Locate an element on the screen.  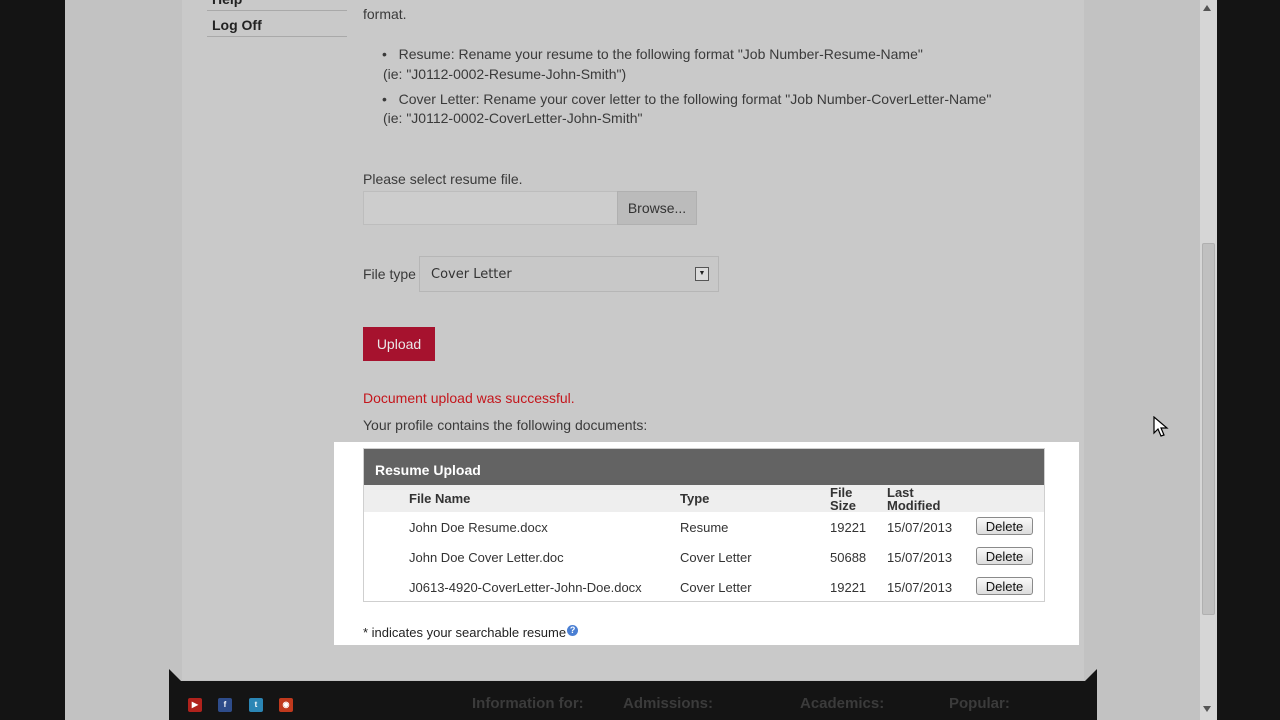
scroll-down-arrow-icon is located at coordinates (1207, 709).